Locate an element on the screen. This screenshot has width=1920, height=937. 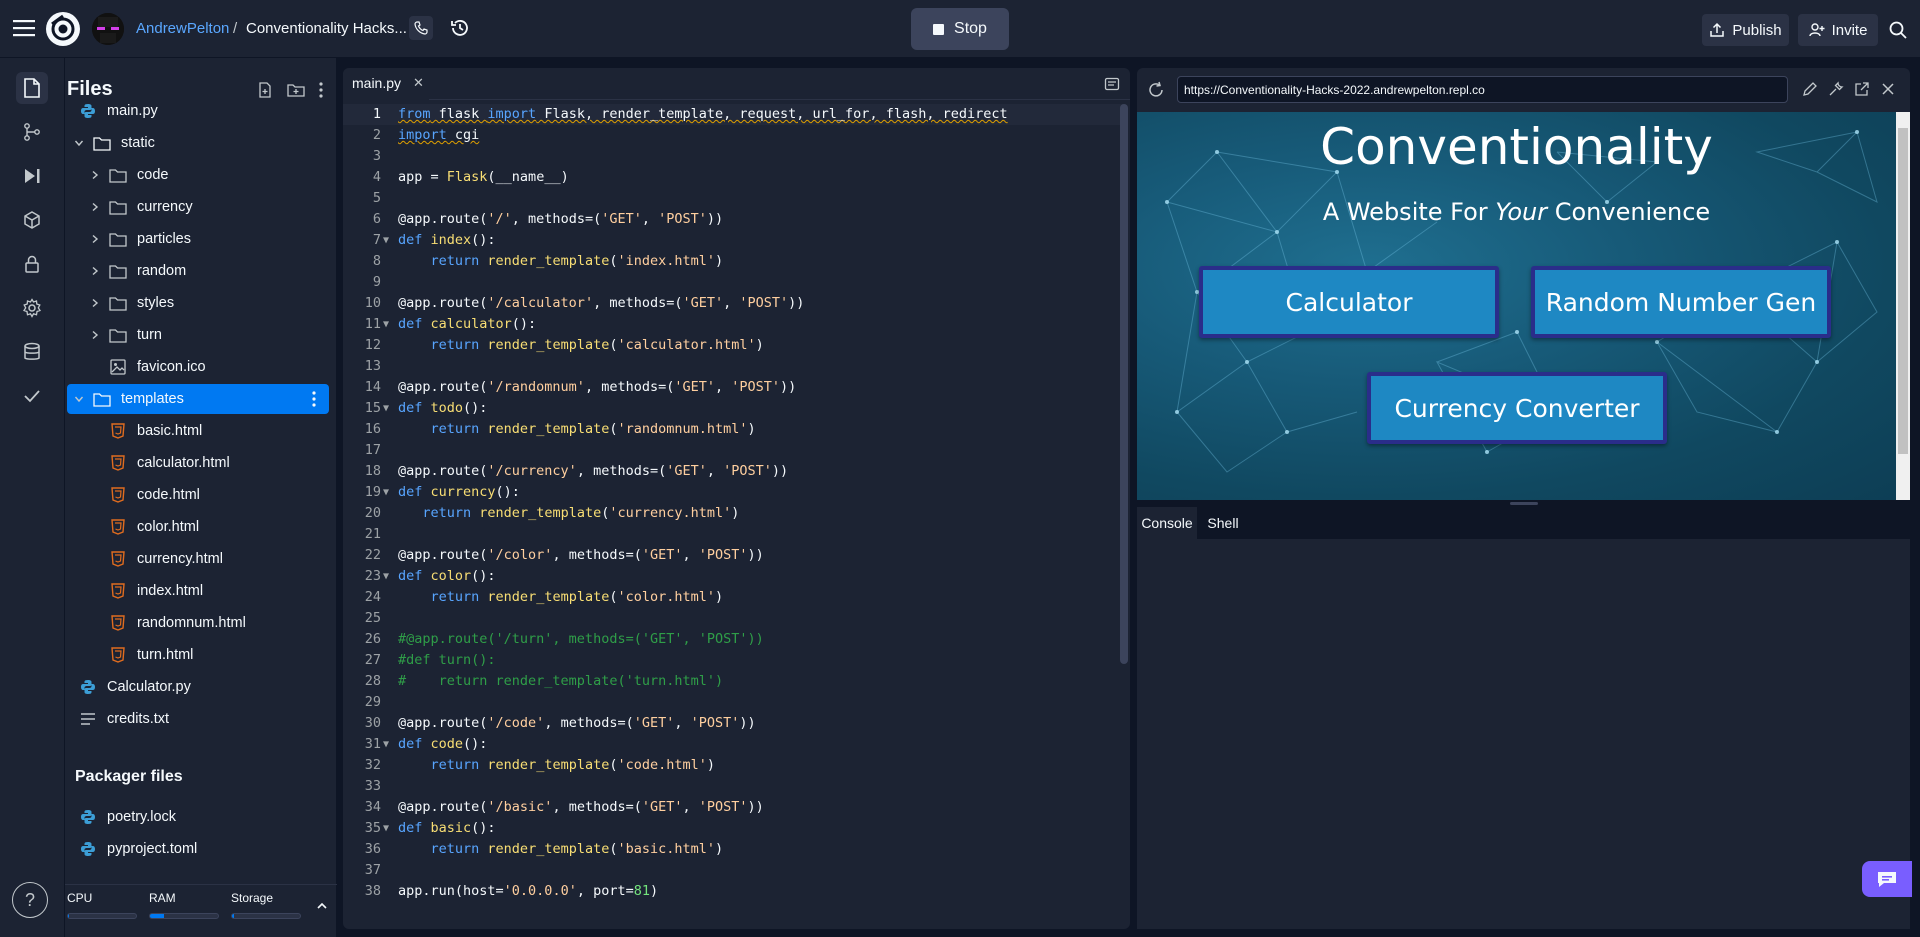
code-line: 36 return render_template('basic.html') is located at coordinates (733, 849).